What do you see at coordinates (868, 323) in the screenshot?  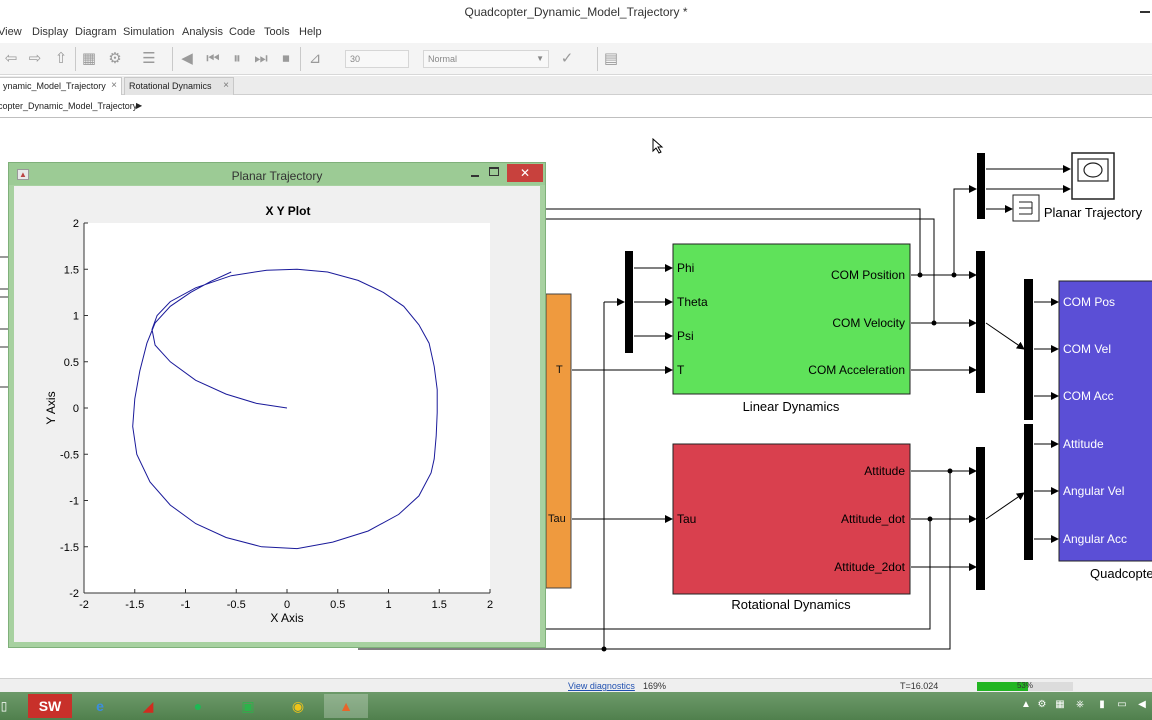 I see `linear-out-com-velocity: COM Velocity` at bounding box center [868, 323].